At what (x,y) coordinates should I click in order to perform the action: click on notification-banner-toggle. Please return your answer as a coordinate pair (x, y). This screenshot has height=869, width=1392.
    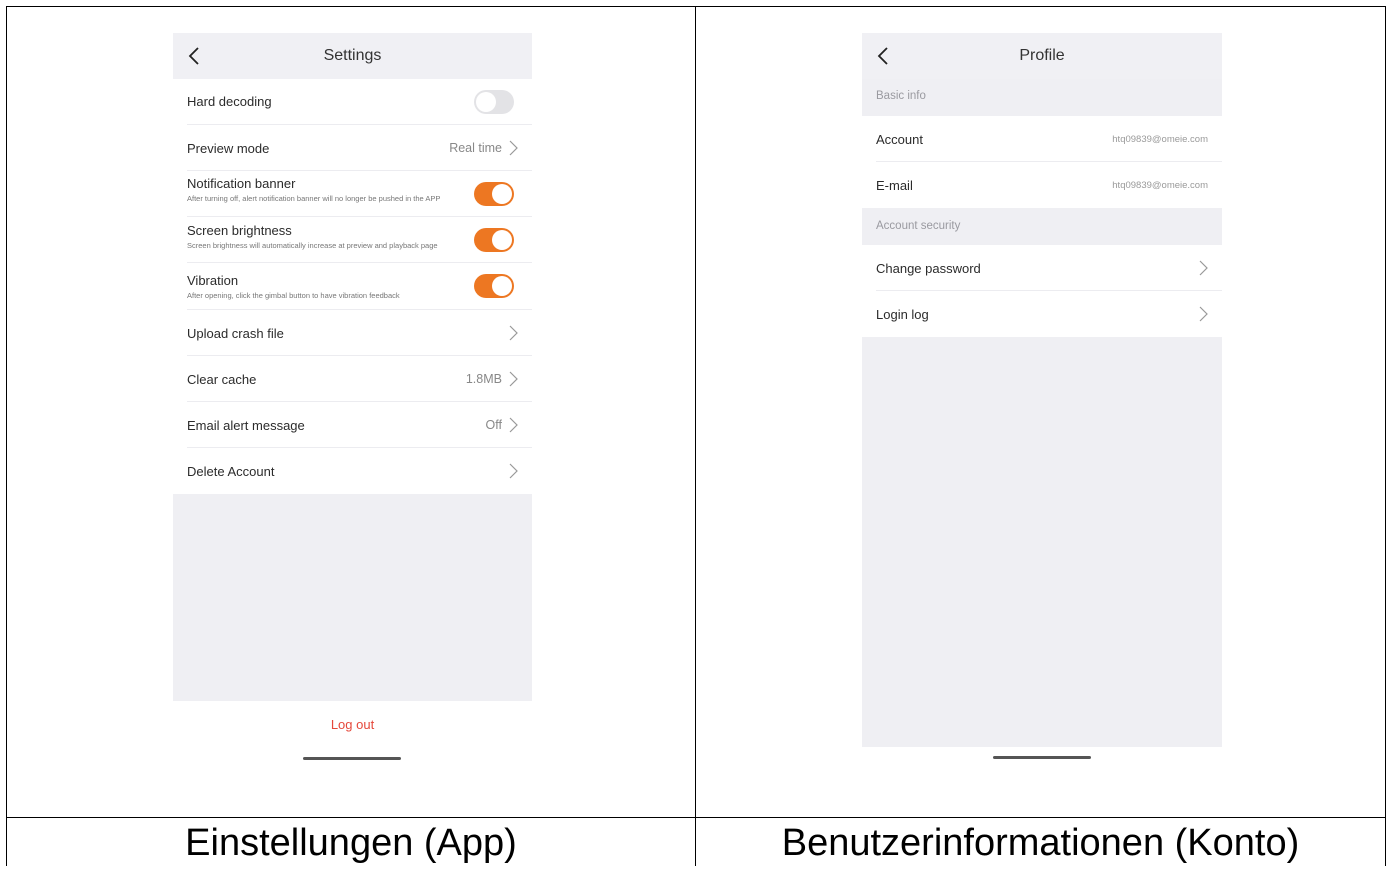
    Looking at the image, I should click on (494, 194).